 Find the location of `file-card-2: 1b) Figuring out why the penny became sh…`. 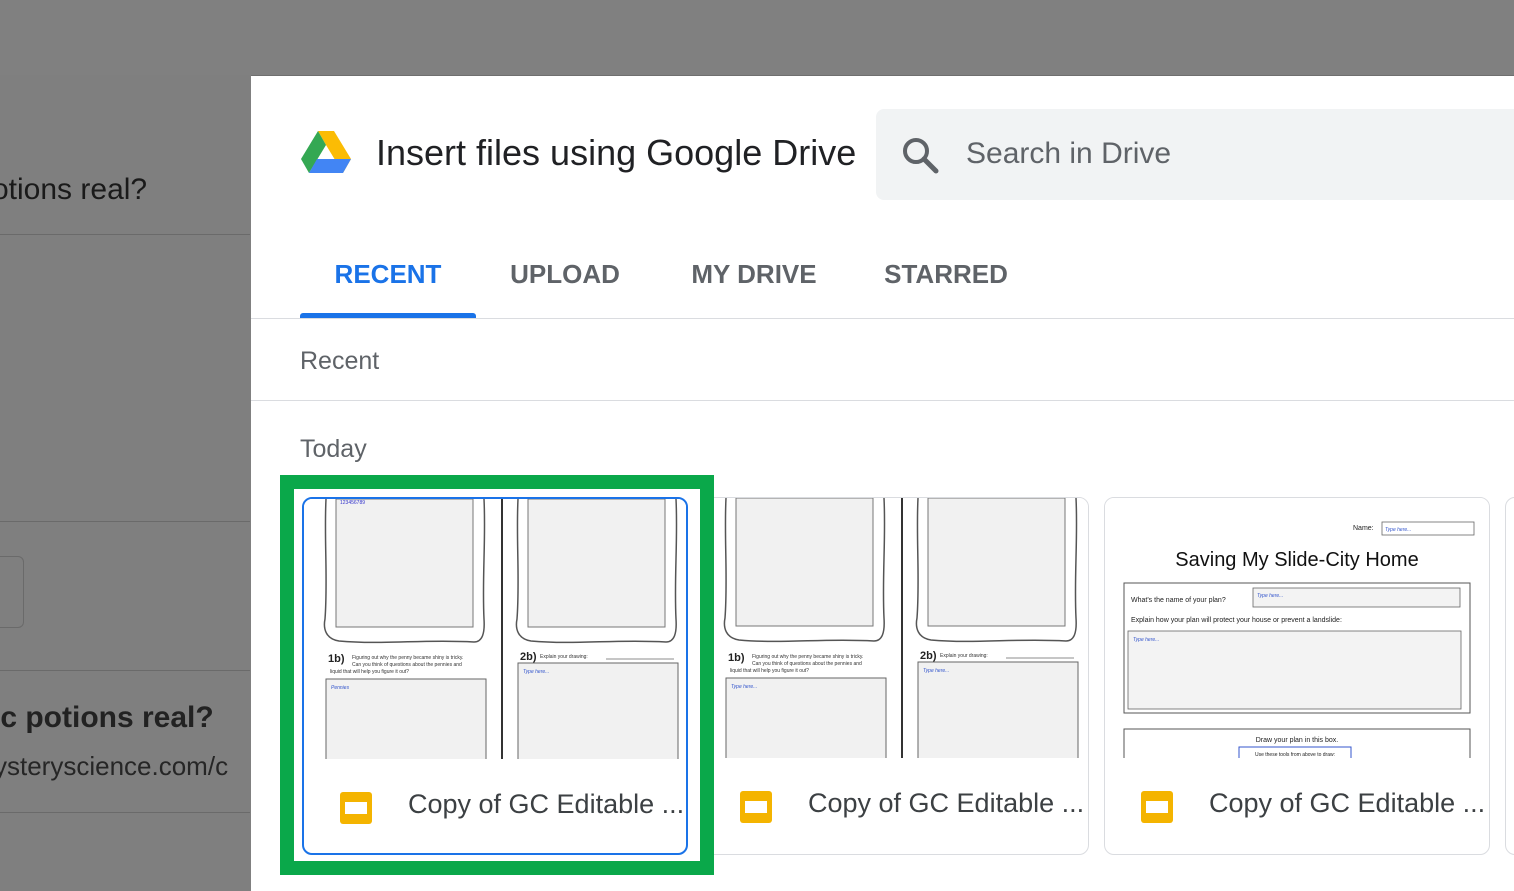

file-card-2: 1b) Figuring out why the penny became sh… is located at coordinates (896, 676).